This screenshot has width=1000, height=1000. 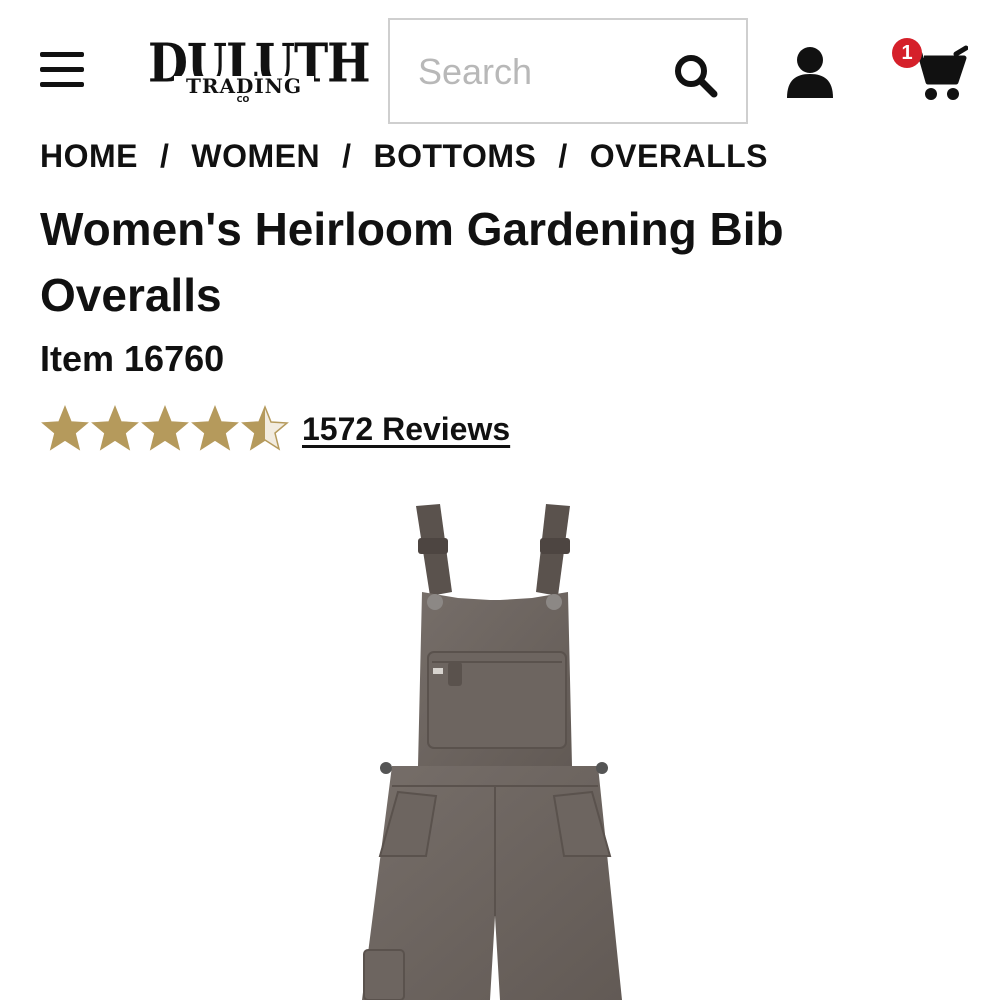 I want to click on breadcrumb-overalls: OVERALLS, so click(x=679, y=156).